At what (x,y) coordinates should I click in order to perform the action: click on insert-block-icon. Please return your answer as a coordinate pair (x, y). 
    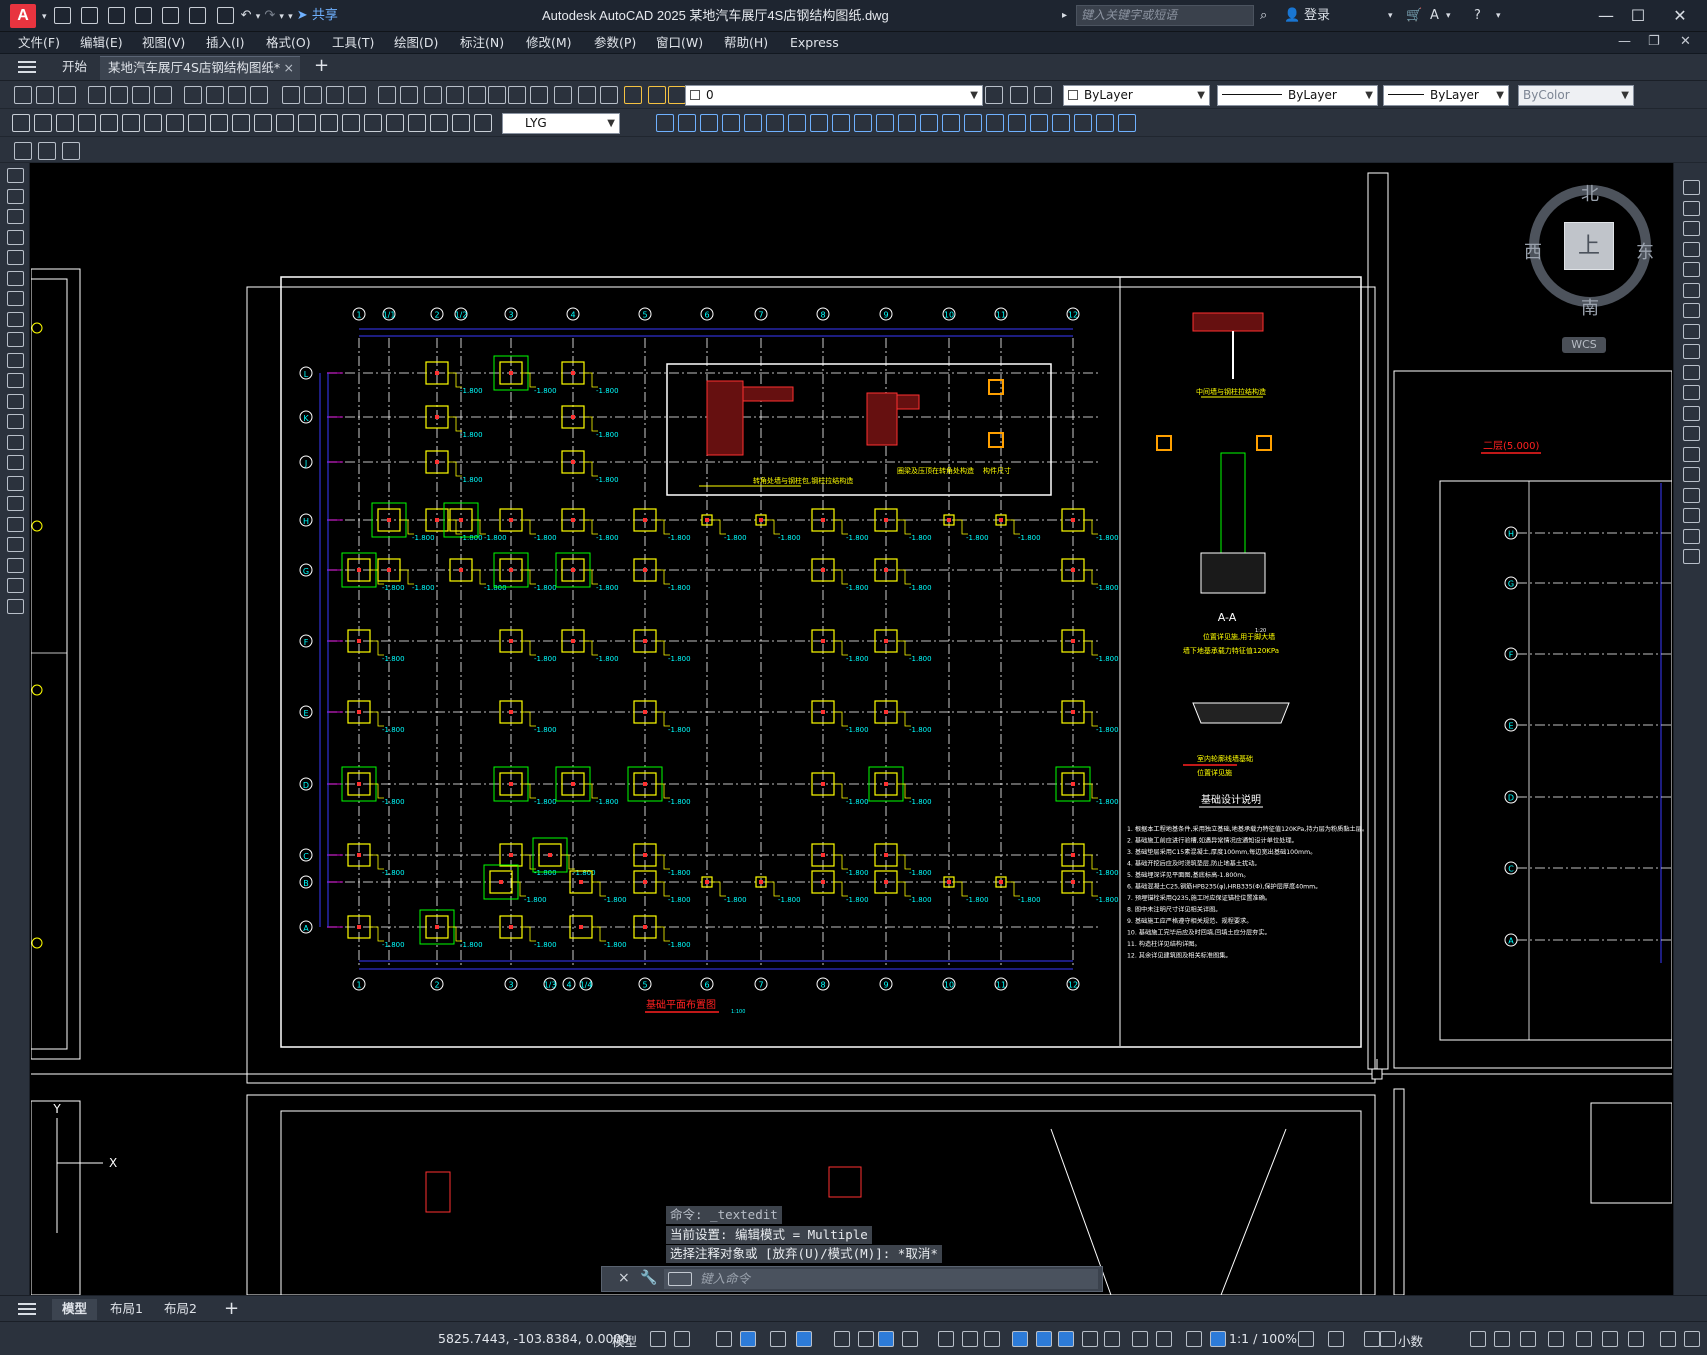
    Looking at the image, I should click on (15, 401).